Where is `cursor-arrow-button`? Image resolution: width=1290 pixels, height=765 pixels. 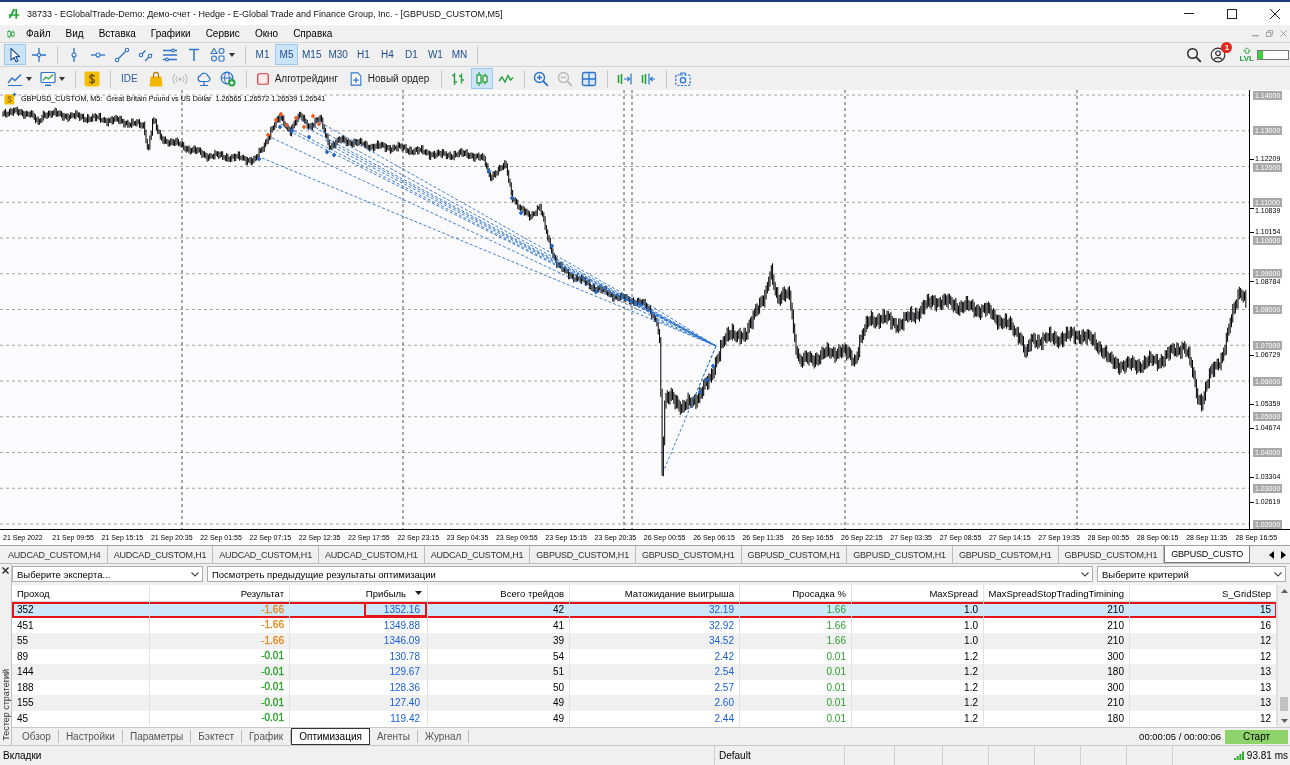
cursor-arrow-button is located at coordinates (15, 54).